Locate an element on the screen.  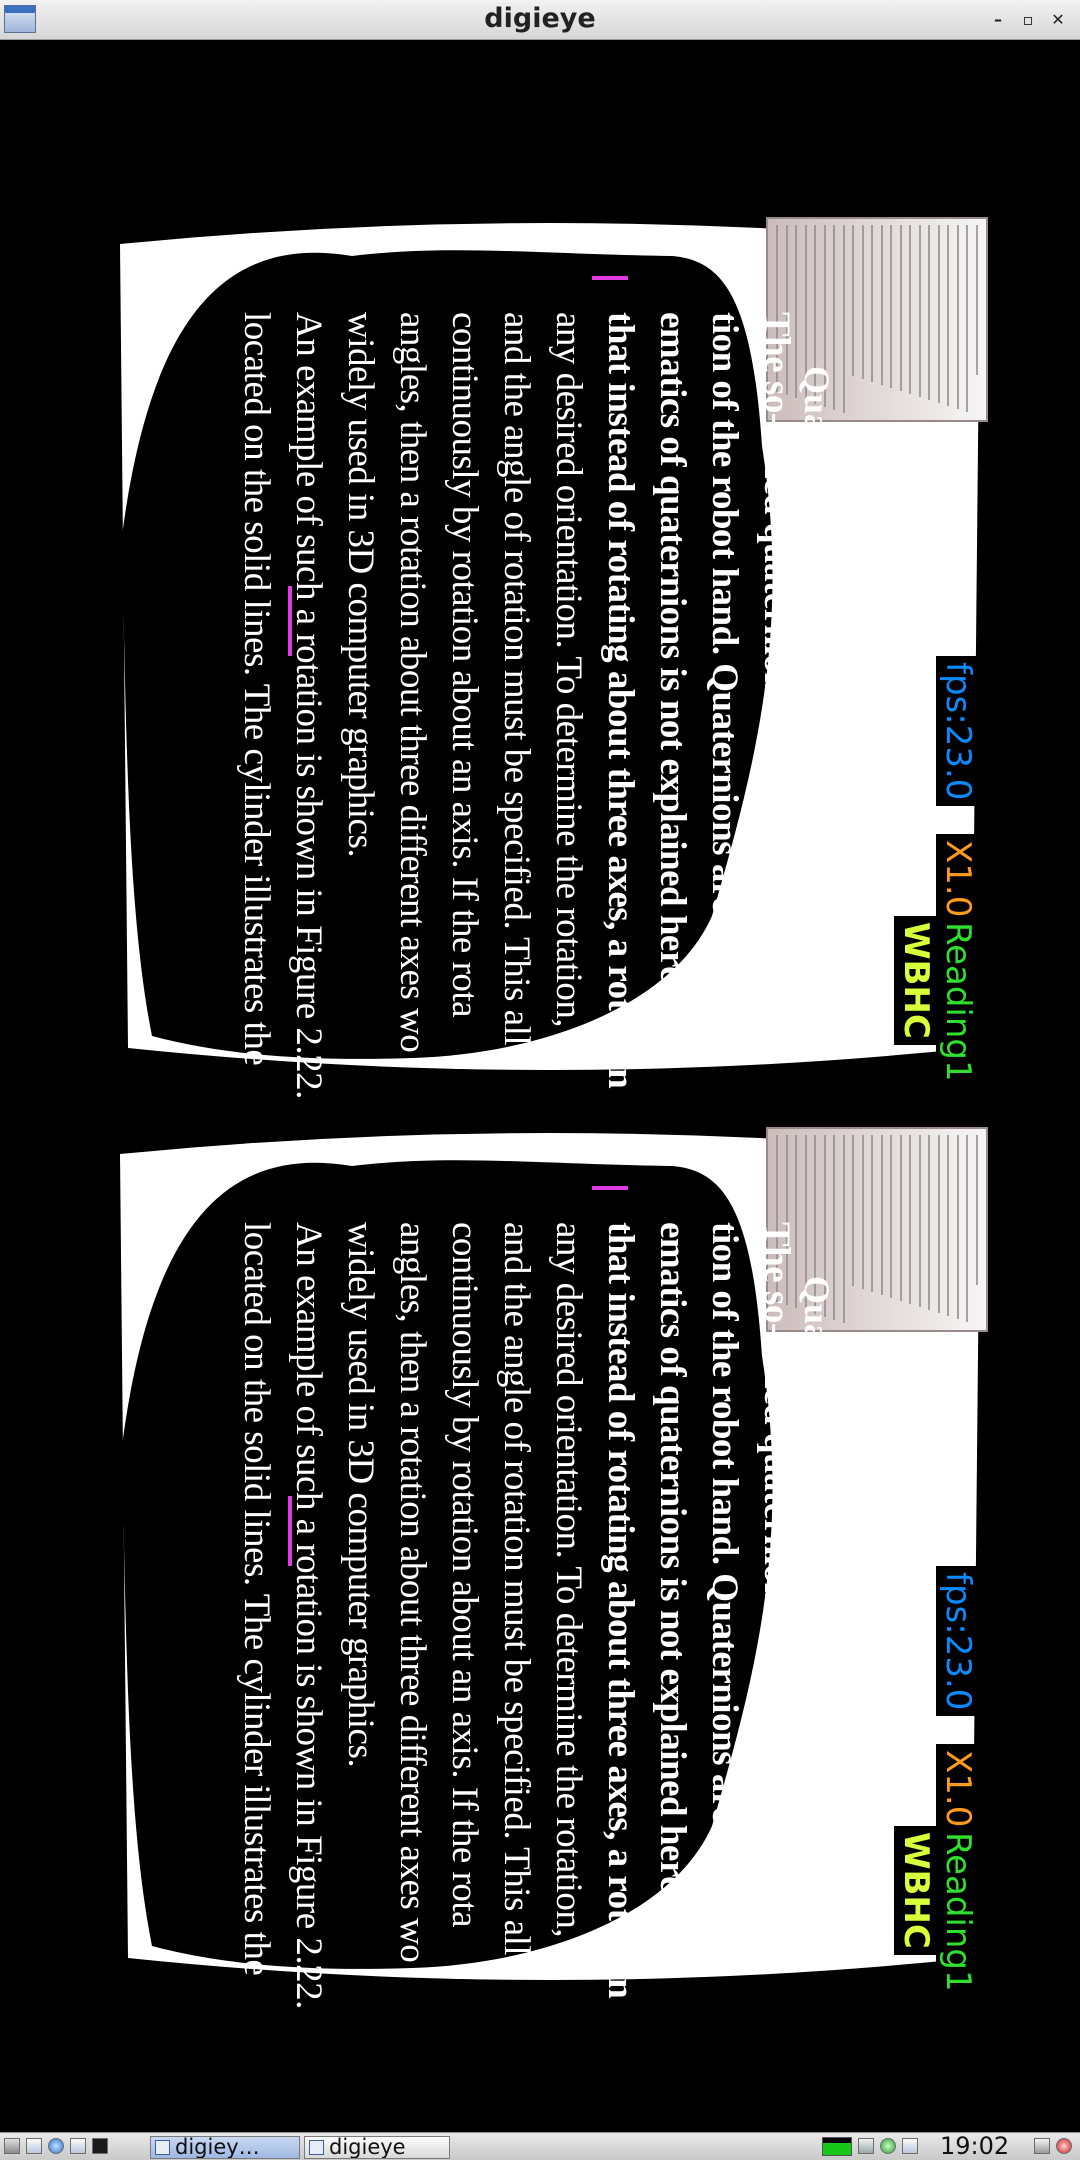
window-titlebar: digieye – ▫ ✕ is located at coordinates (540, 20).